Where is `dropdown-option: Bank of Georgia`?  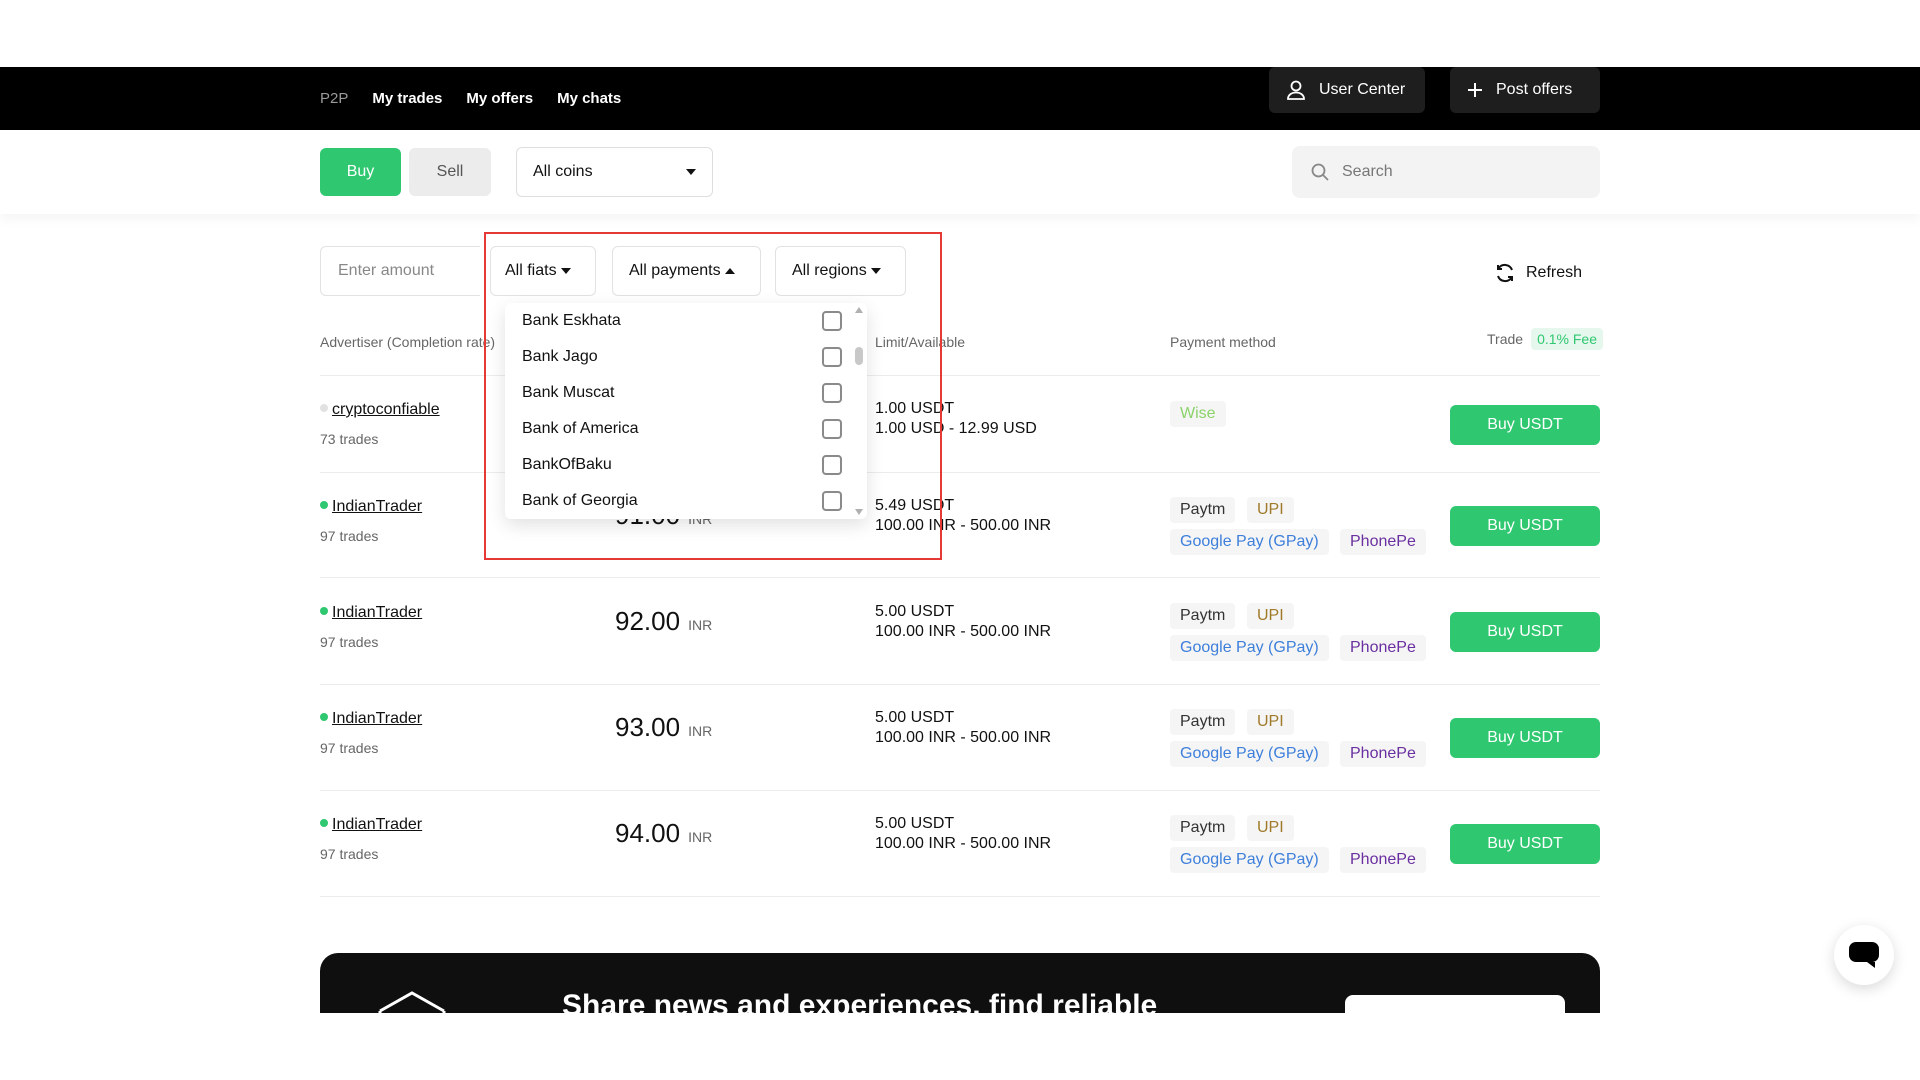 dropdown-option: Bank of Georgia is located at coordinates (682, 501).